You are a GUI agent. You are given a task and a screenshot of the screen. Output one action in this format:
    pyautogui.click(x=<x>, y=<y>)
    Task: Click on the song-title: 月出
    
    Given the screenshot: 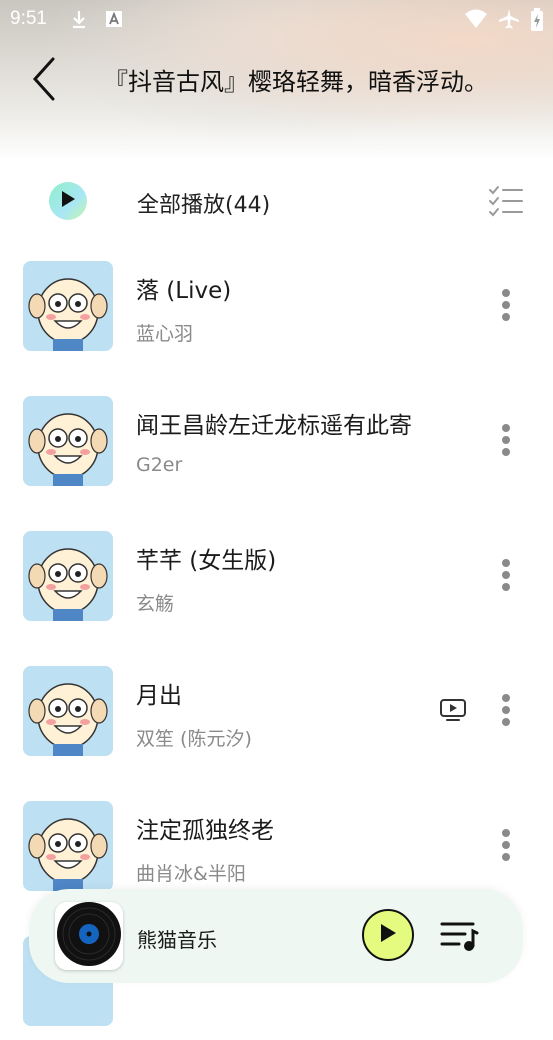 What is the action you would take?
    pyautogui.click(x=159, y=696)
    